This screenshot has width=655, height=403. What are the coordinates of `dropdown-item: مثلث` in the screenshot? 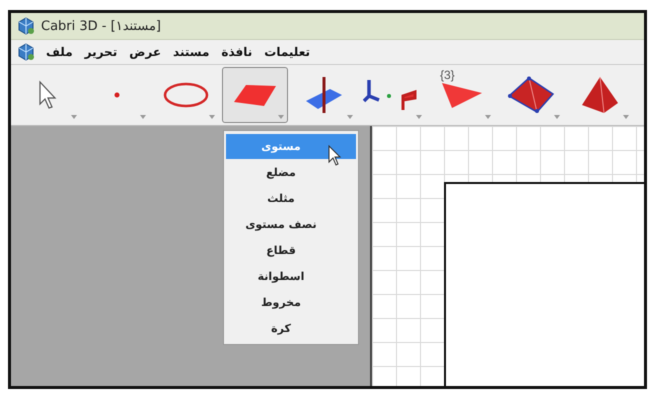 It's located at (291, 198).